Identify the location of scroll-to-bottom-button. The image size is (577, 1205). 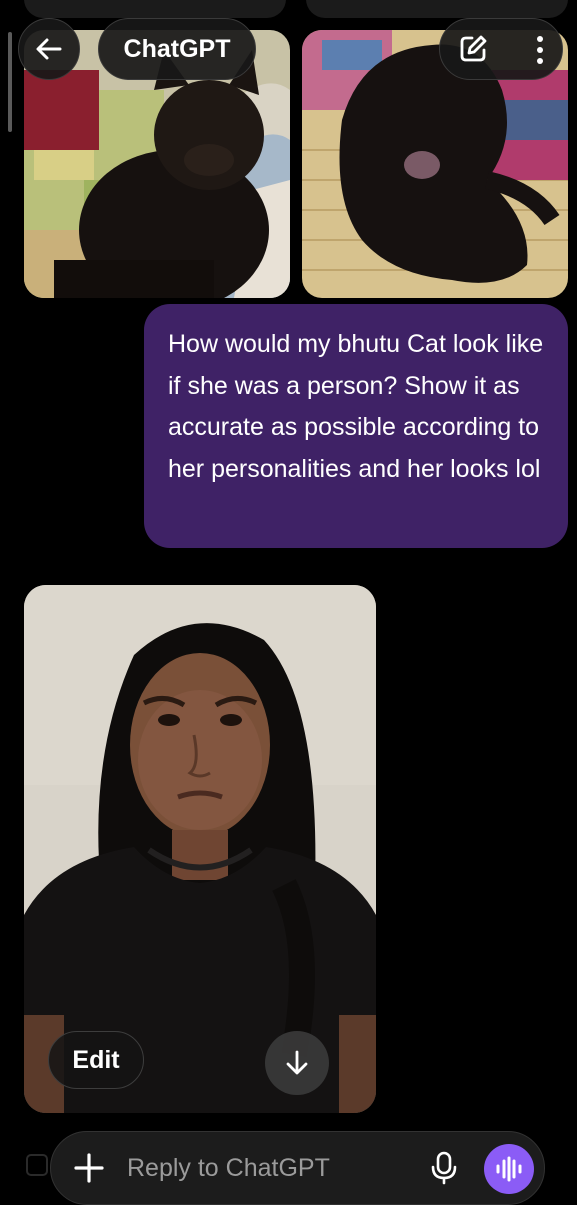
(297, 1063).